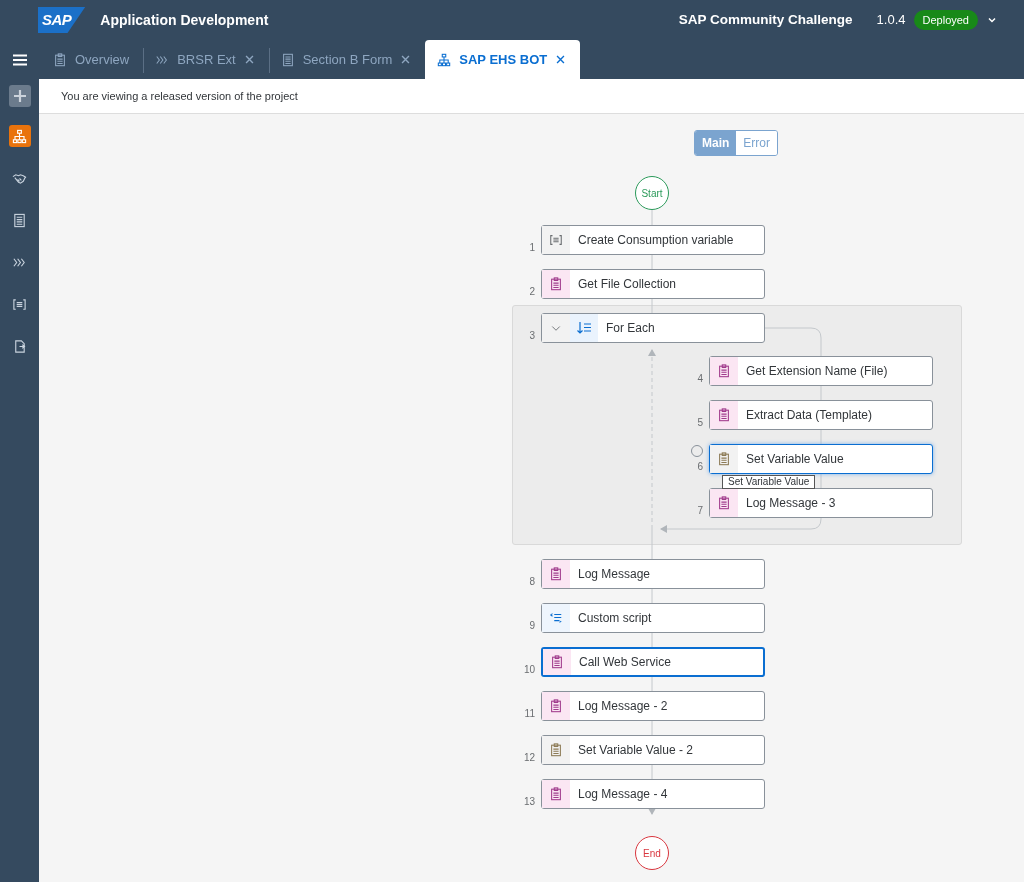 The height and width of the screenshot is (882, 1024). I want to click on step-label: For Each, so click(630, 328).